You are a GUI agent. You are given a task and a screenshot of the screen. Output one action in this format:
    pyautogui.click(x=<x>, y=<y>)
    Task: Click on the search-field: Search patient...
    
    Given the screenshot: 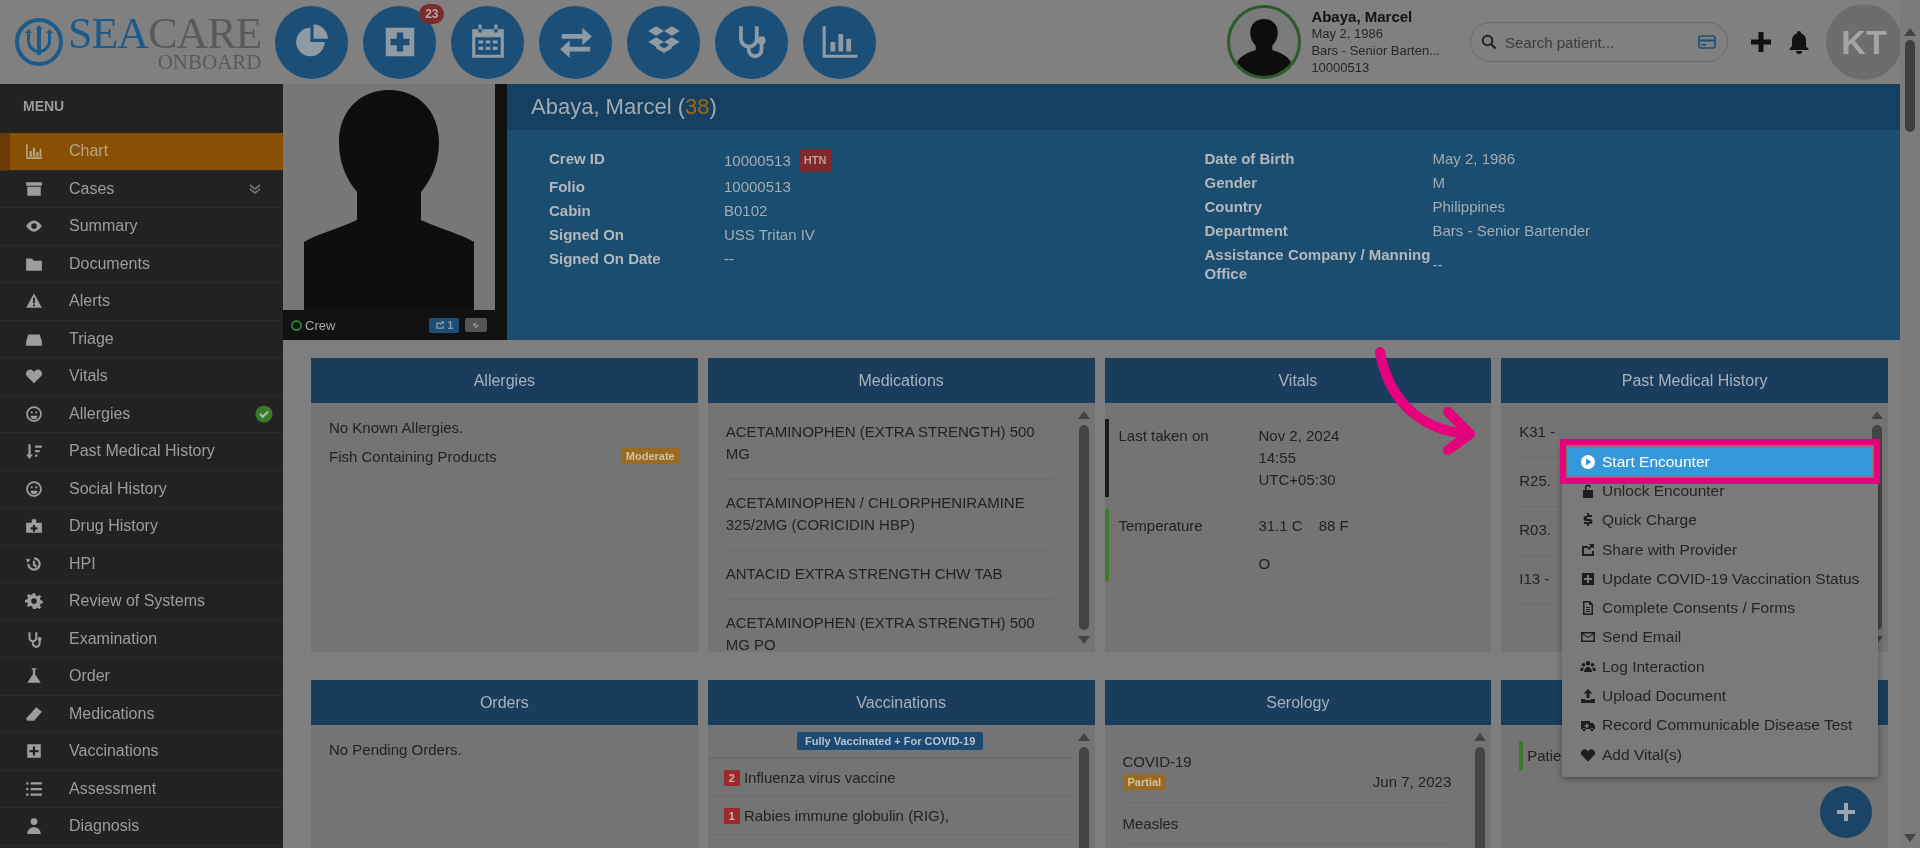 What is the action you would take?
    pyautogui.click(x=1599, y=42)
    